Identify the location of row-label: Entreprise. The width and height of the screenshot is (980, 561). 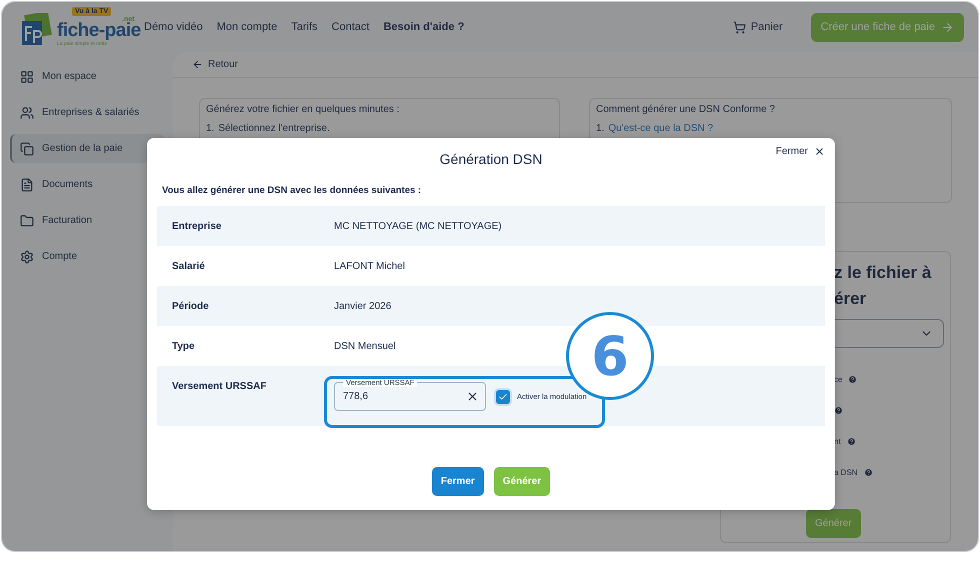
(196, 226).